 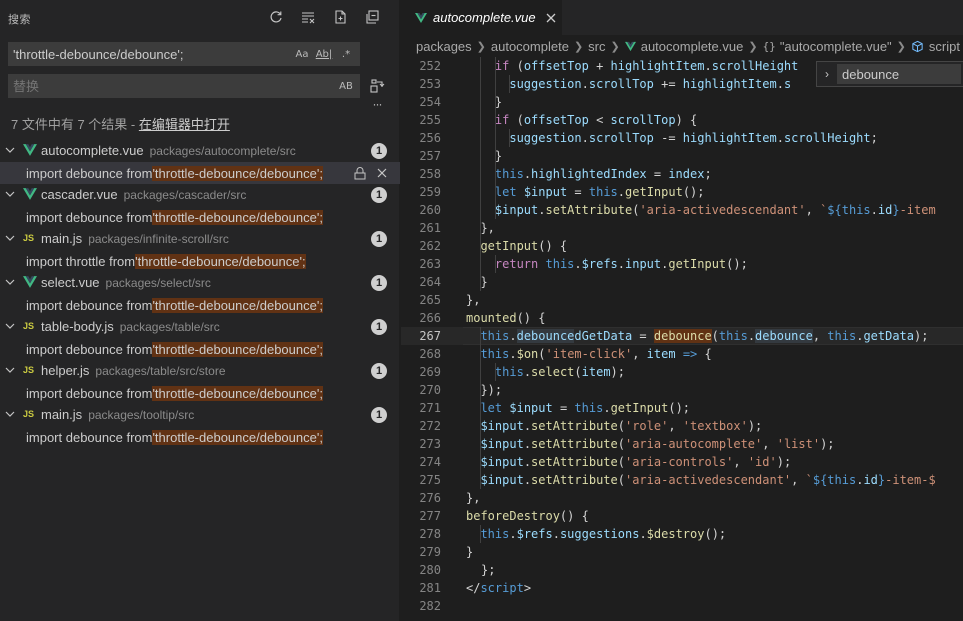 I want to click on match-case-toggle: Aa, so click(x=302, y=54).